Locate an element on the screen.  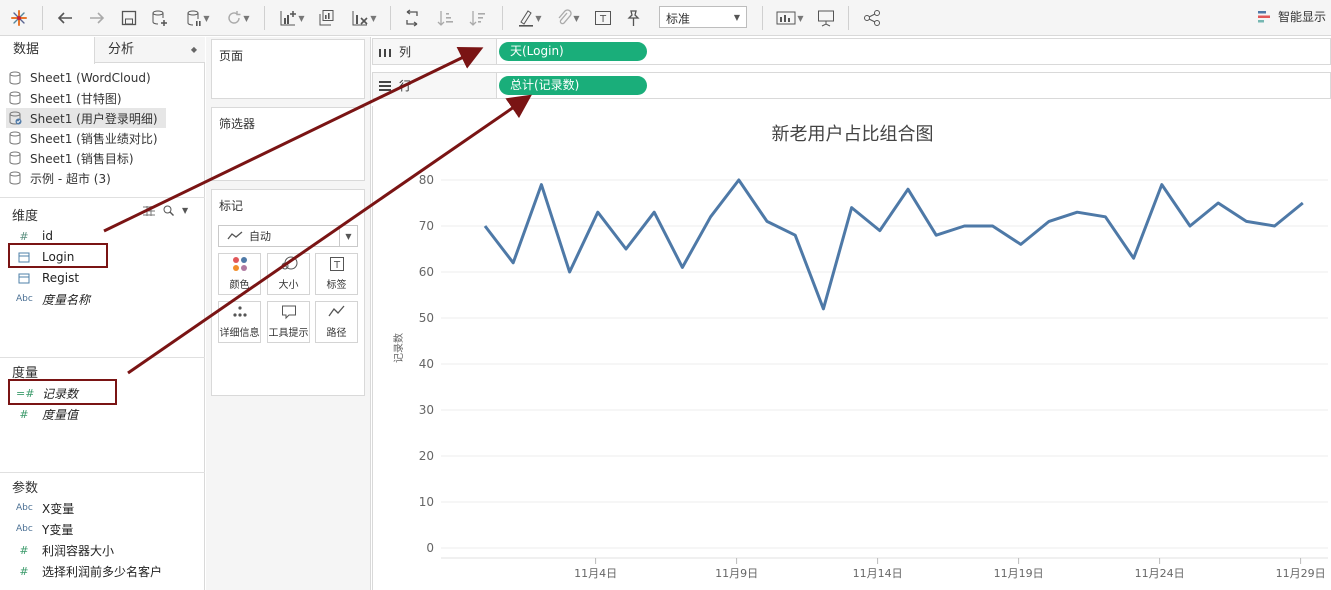
x-tick-label: 11月24日 is located at coordinates (1160, 573).